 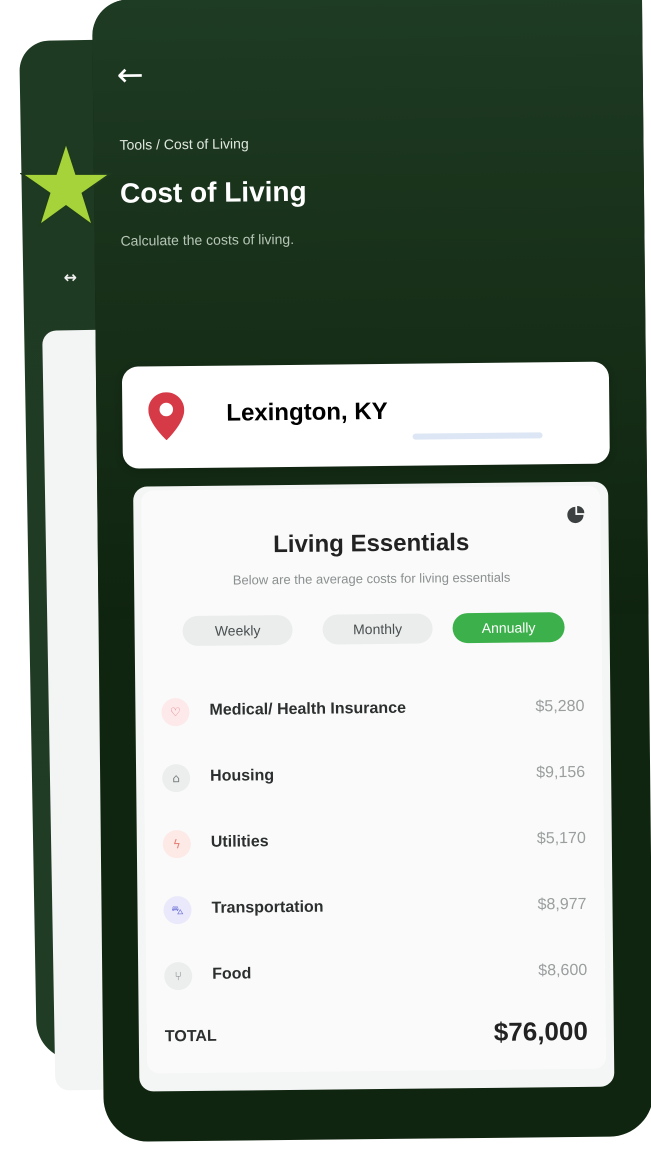 What do you see at coordinates (66, 184) in the screenshot?
I see `star-icon` at bounding box center [66, 184].